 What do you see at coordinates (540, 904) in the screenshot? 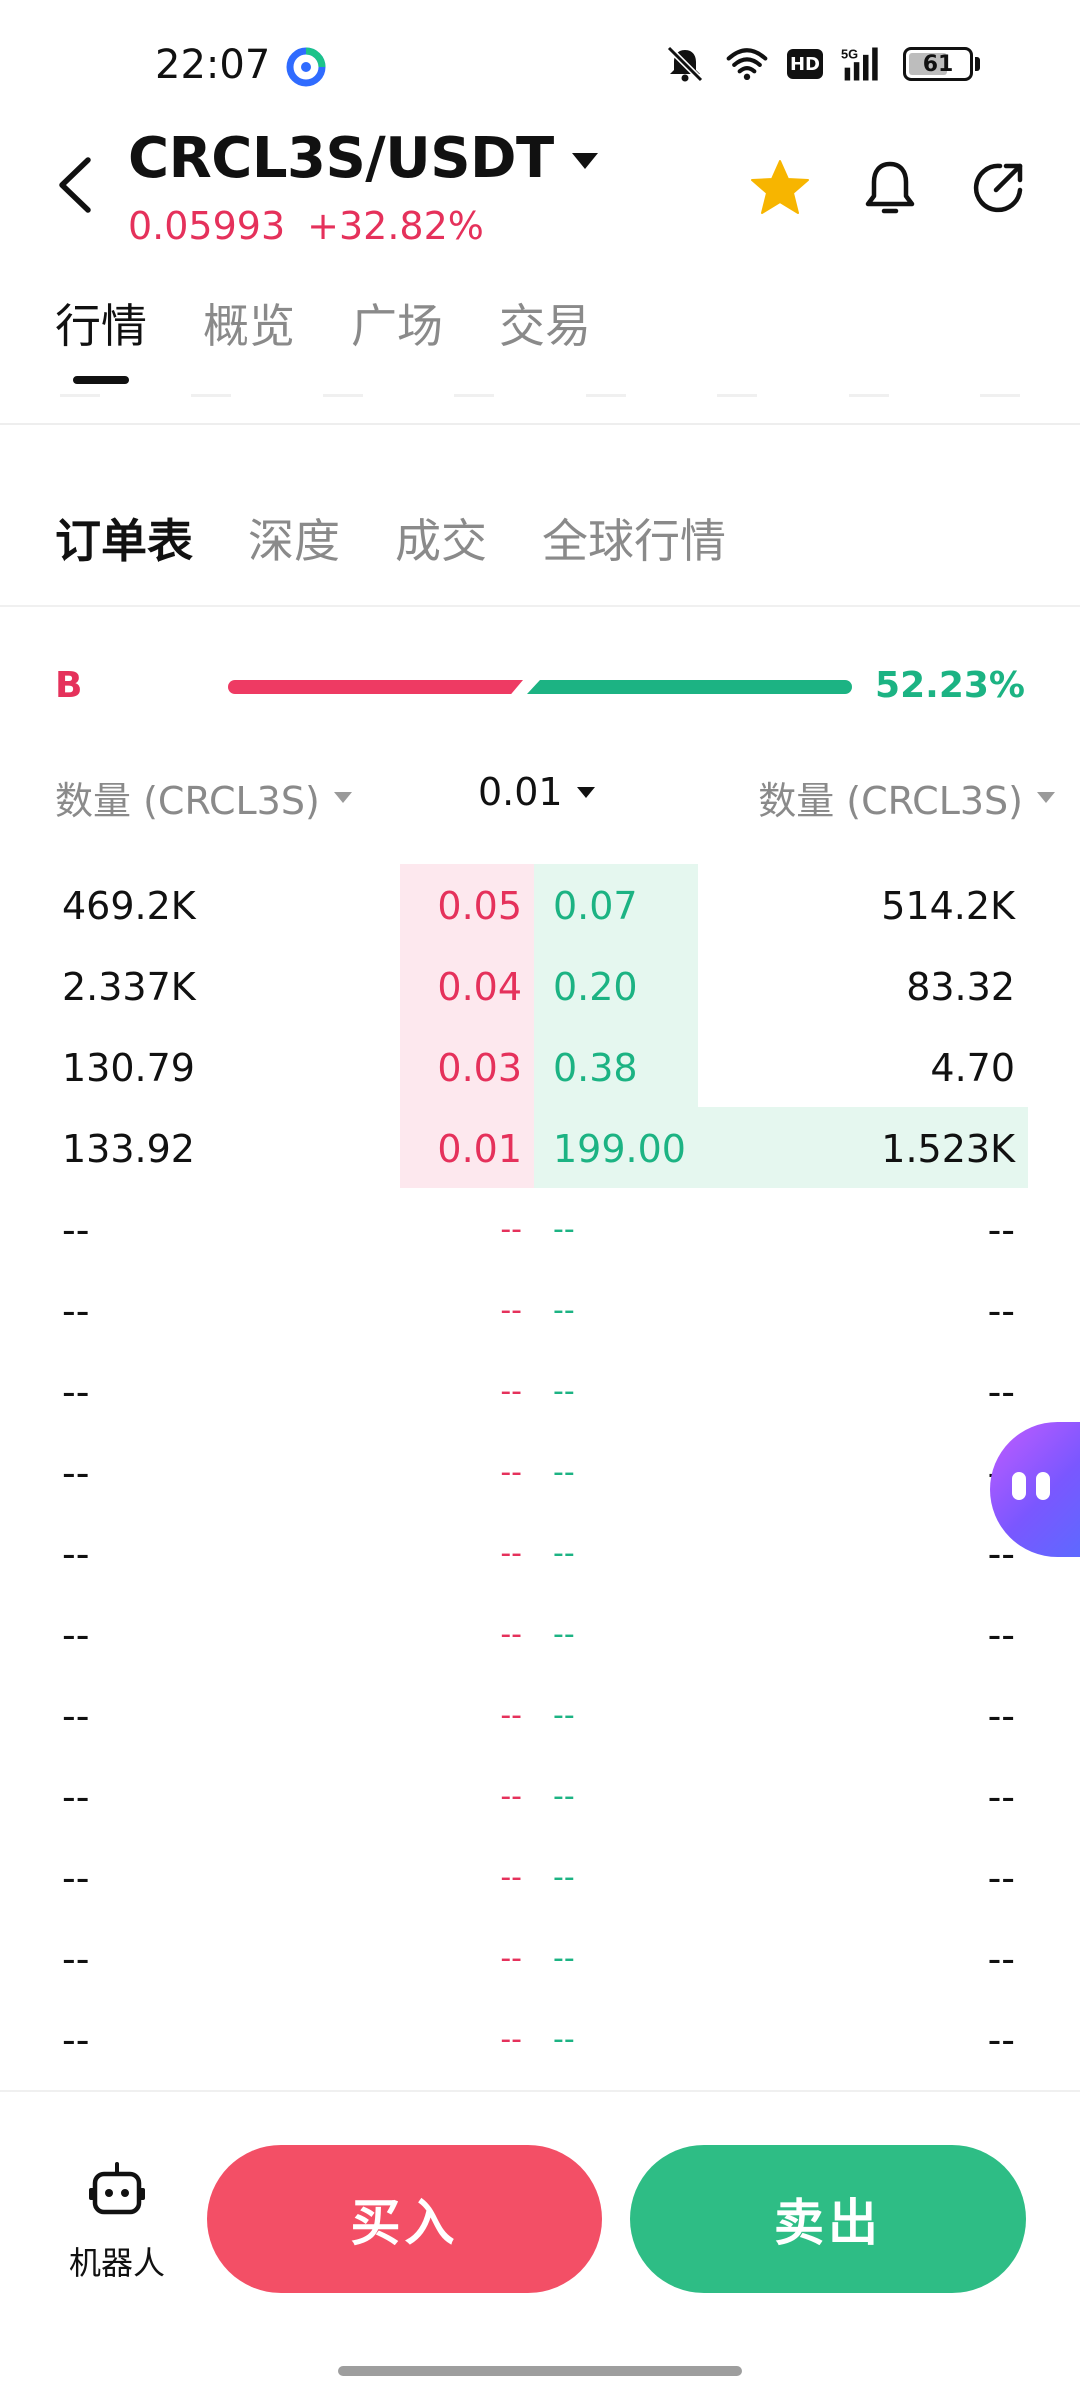
I see `order-book-row: 469.2K 0.05 0.07 514.2K` at bounding box center [540, 904].